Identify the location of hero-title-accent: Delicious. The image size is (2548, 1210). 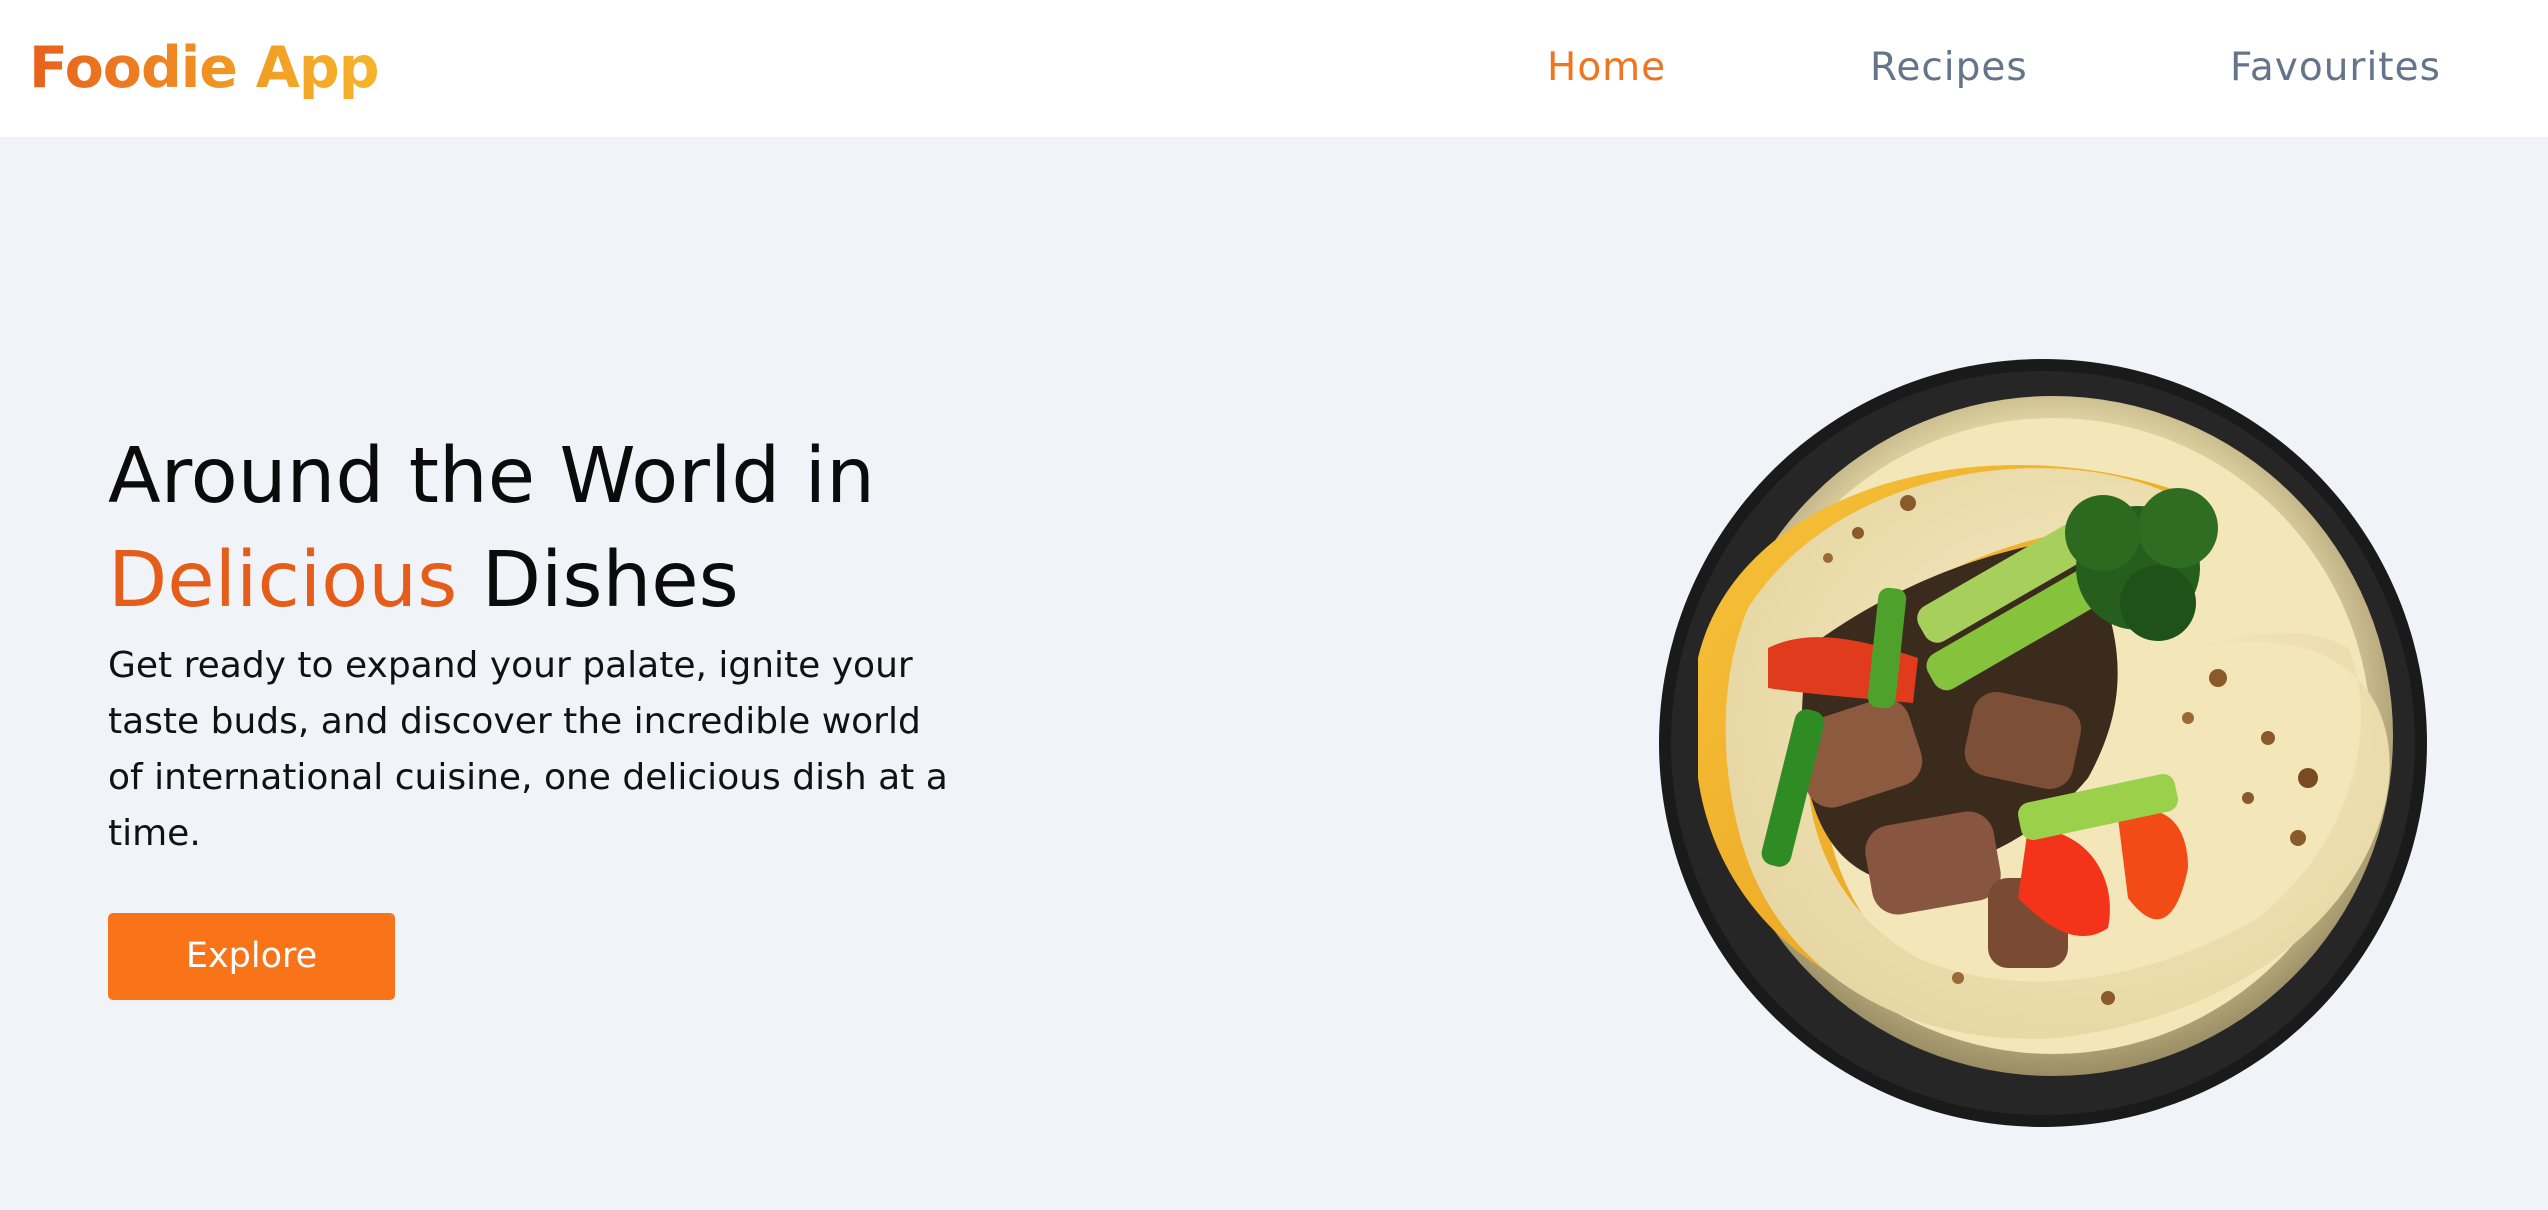
(283, 580).